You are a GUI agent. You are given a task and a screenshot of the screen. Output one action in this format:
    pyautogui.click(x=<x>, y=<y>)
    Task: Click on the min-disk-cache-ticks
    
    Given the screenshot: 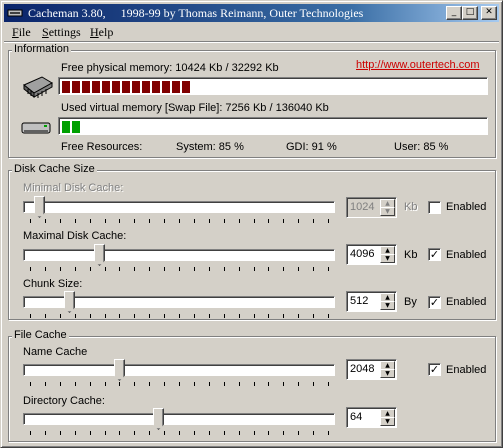 What is the action you would take?
    pyautogui.click(x=179, y=221)
    